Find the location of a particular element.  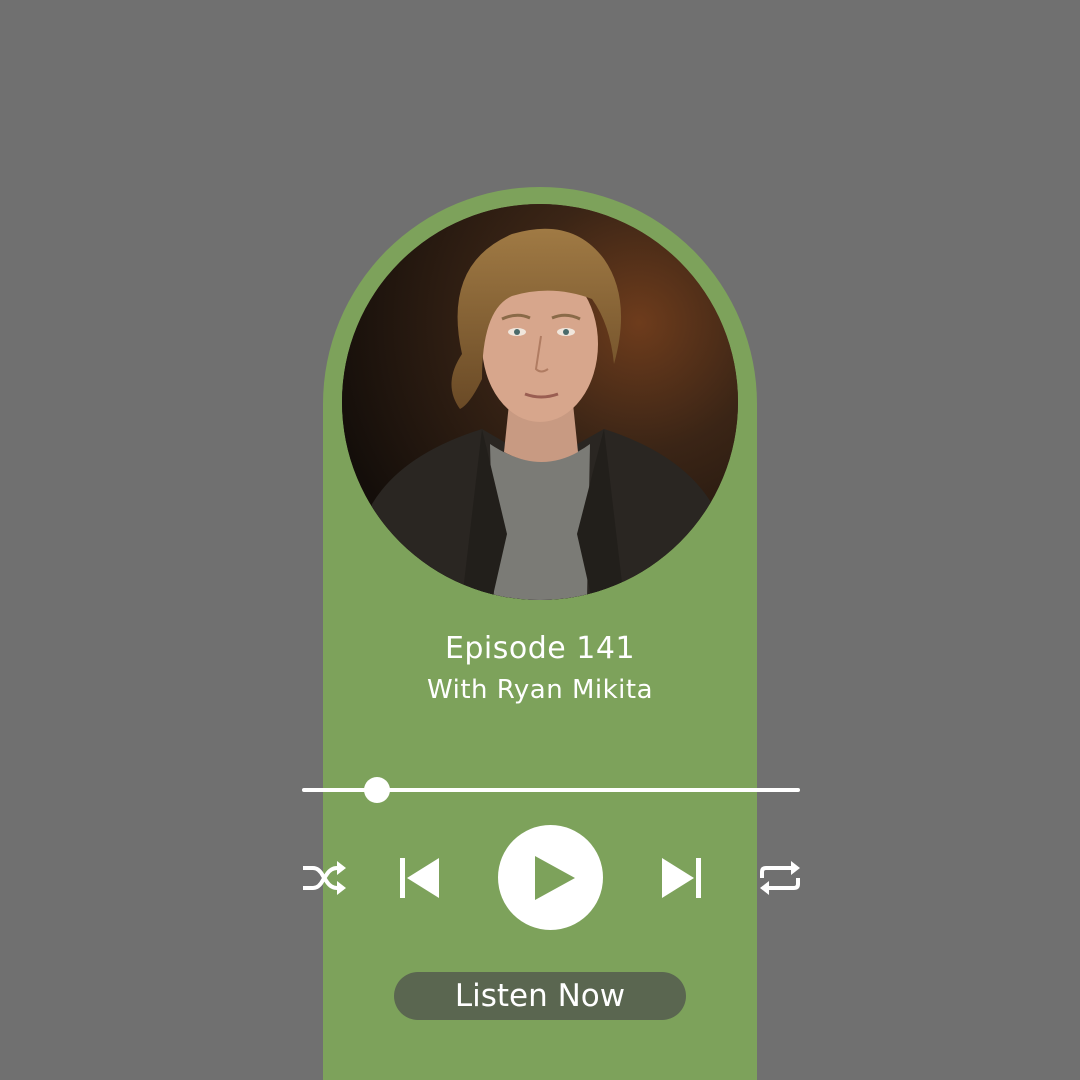

previous-button is located at coordinates (419, 878).